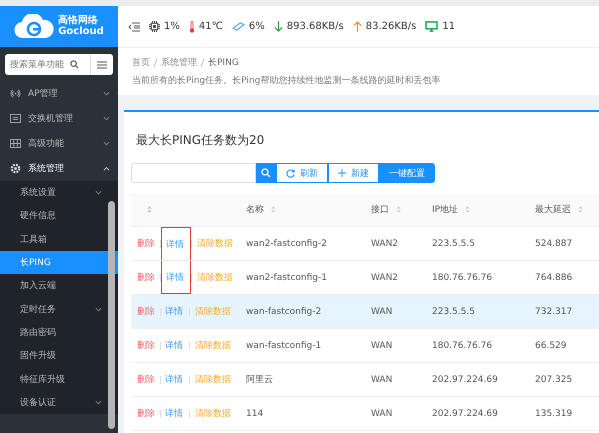 This screenshot has height=433, width=599. I want to click on arrow-down-icon, so click(278, 26).